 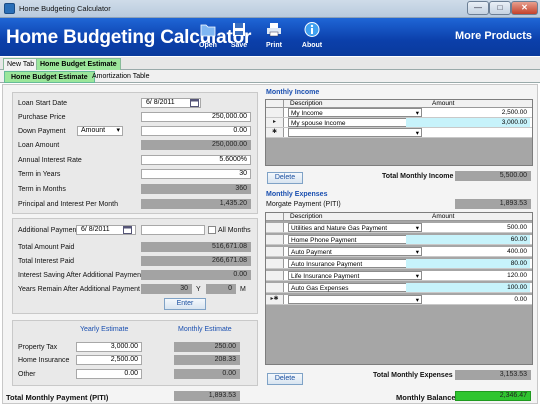 I want to click on interest-saving-value: 0.00, so click(x=196, y=275).